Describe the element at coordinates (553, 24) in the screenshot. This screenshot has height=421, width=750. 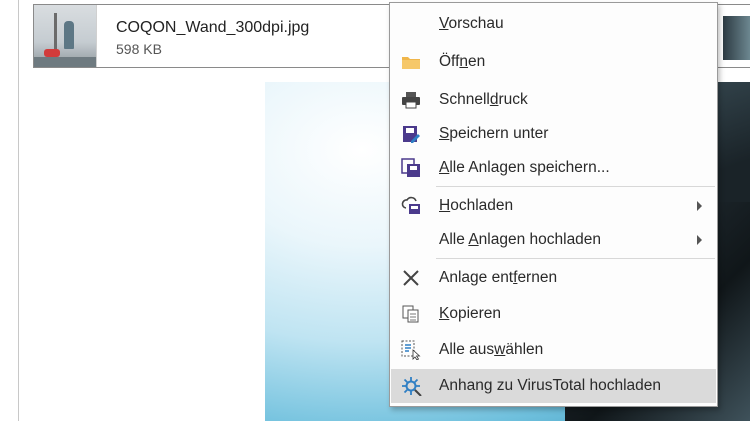
I see `menu-item-preview: Vorschau` at that location.